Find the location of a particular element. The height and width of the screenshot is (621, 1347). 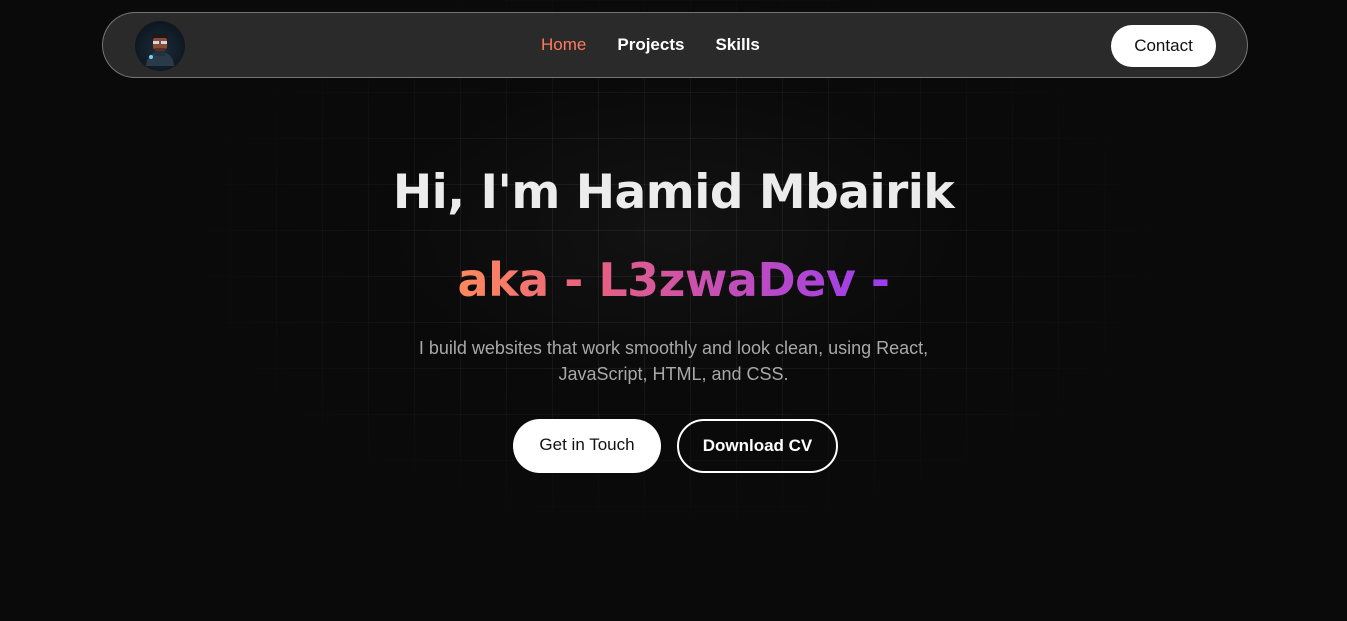

developer-avatar-icon is located at coordinates (160, 46).